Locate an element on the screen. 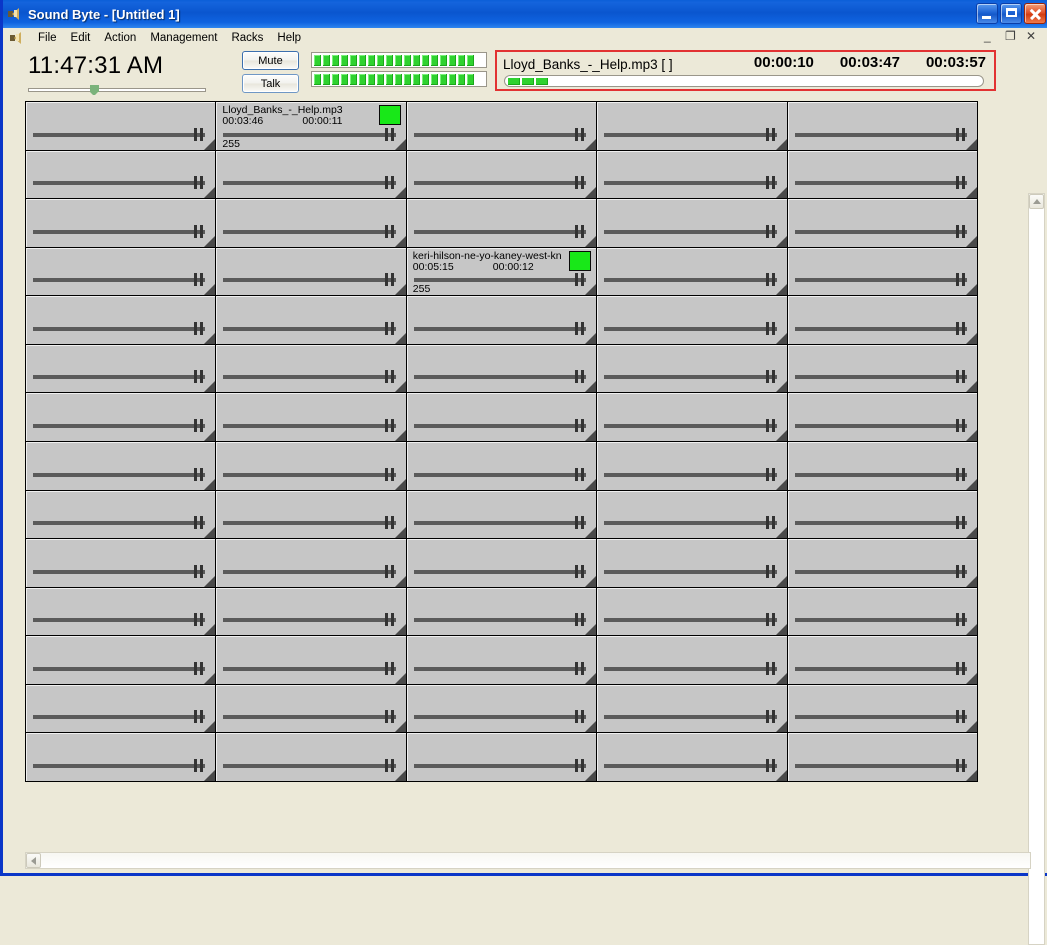  cue-status-led is located at coordinates (389, 115).